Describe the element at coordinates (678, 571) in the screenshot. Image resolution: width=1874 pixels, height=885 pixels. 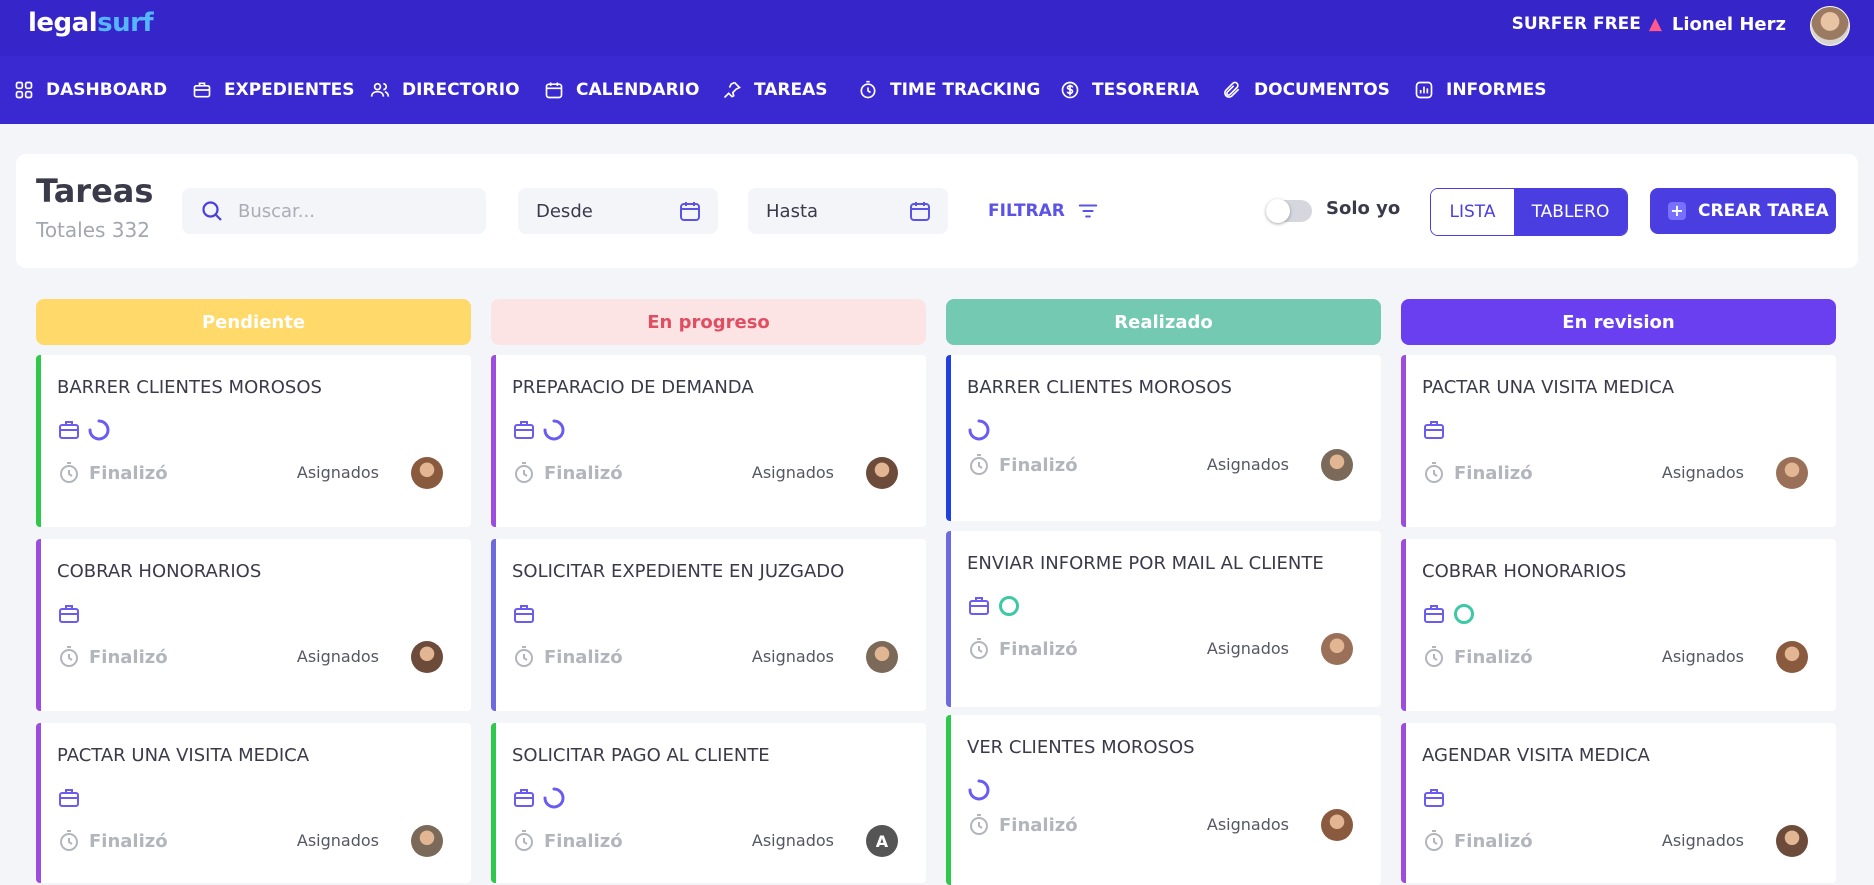
I see `task-title: SOLICITAR EXPEDIENTE EN JUZGADO` at that location.